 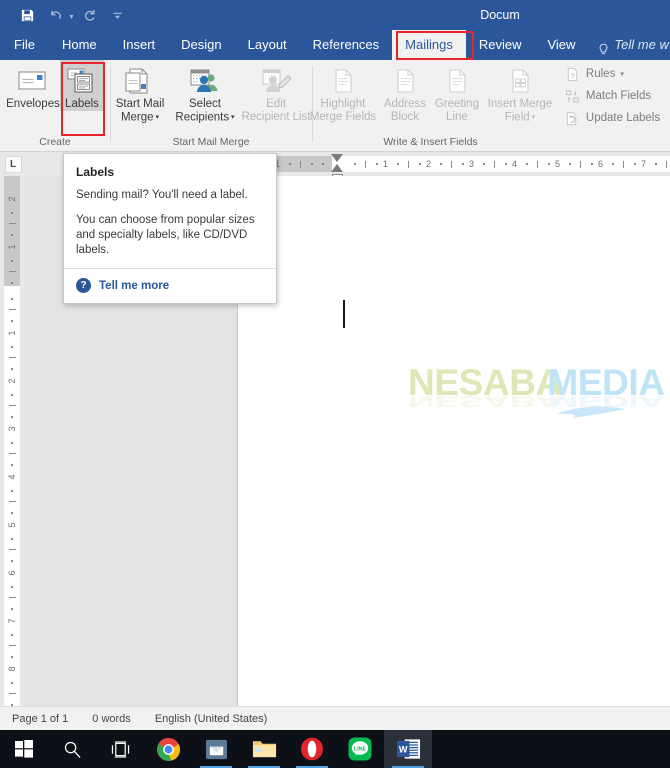 I want to click on tab-view: View, so click(x=561, y=45).